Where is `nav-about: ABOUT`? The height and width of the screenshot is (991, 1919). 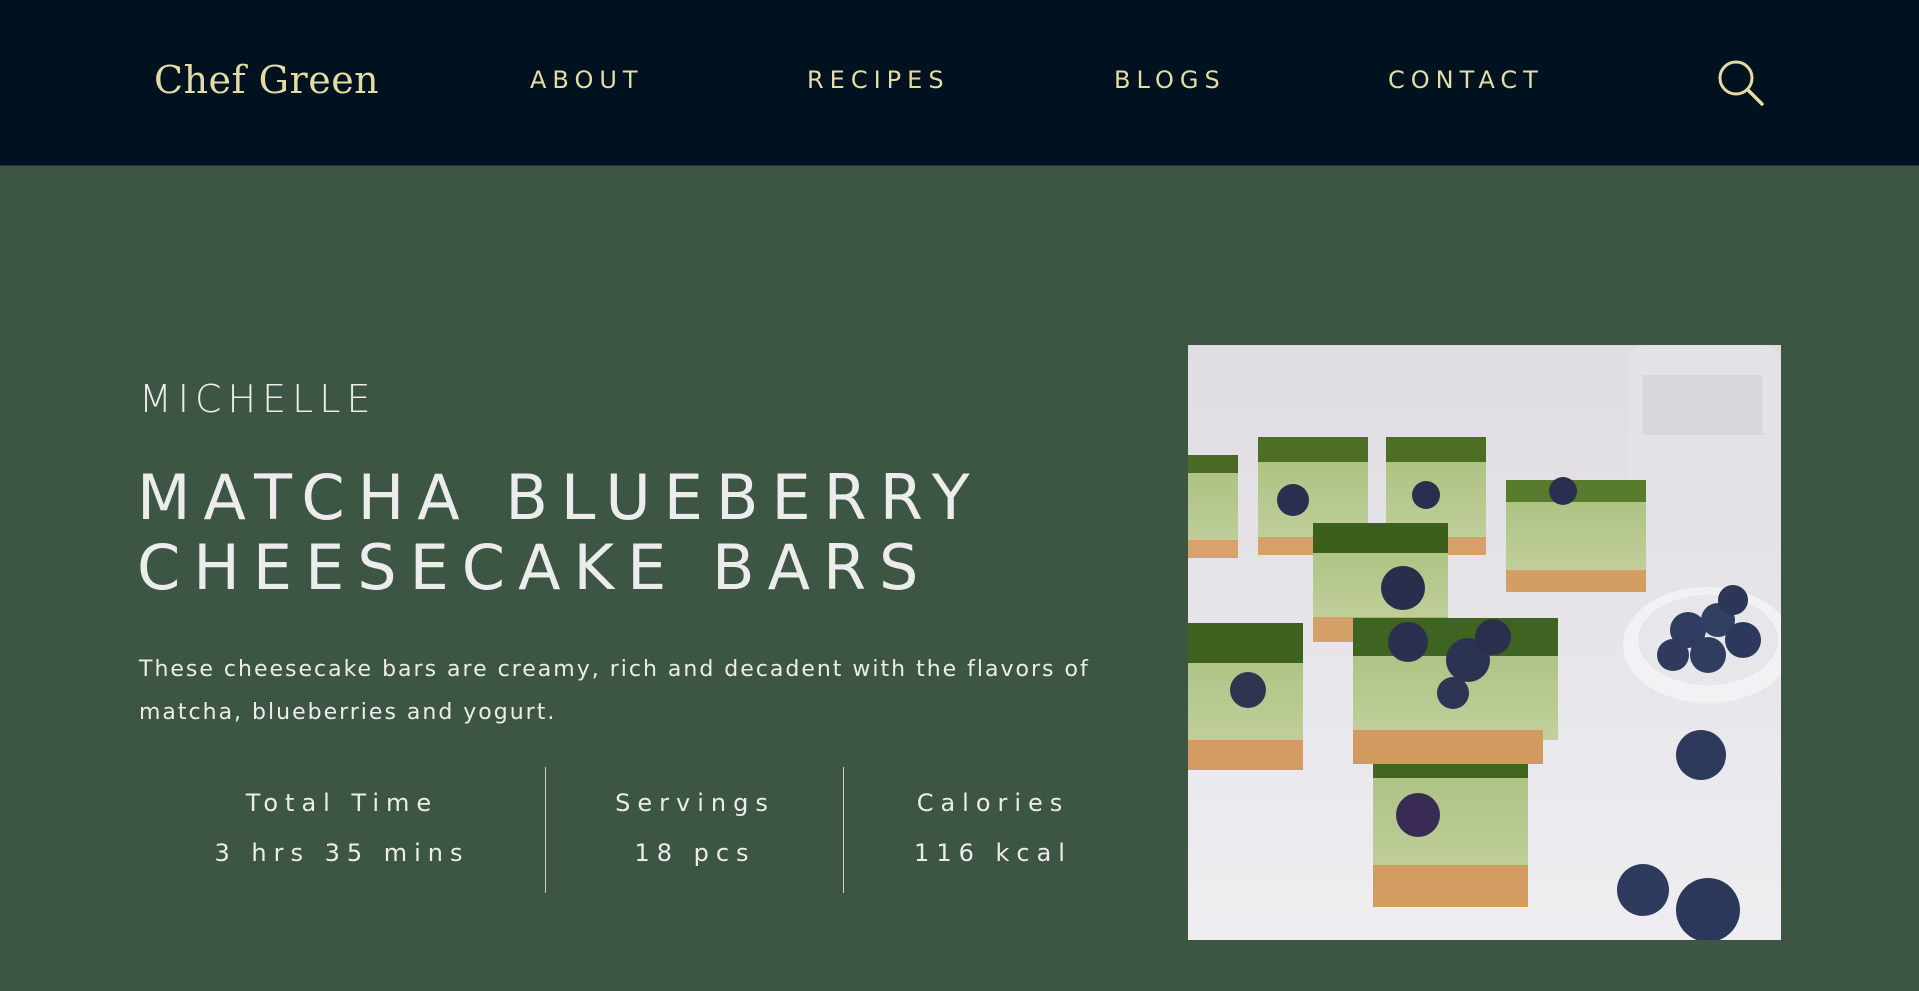 nav-about: ABOUT is located at coordinates (587, 80).